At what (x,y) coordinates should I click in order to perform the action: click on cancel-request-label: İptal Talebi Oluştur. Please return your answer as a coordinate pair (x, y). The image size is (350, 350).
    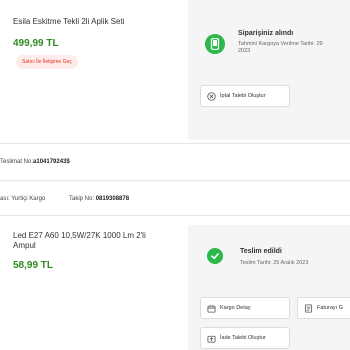
    Looking at the image, I should click on (243, 96).